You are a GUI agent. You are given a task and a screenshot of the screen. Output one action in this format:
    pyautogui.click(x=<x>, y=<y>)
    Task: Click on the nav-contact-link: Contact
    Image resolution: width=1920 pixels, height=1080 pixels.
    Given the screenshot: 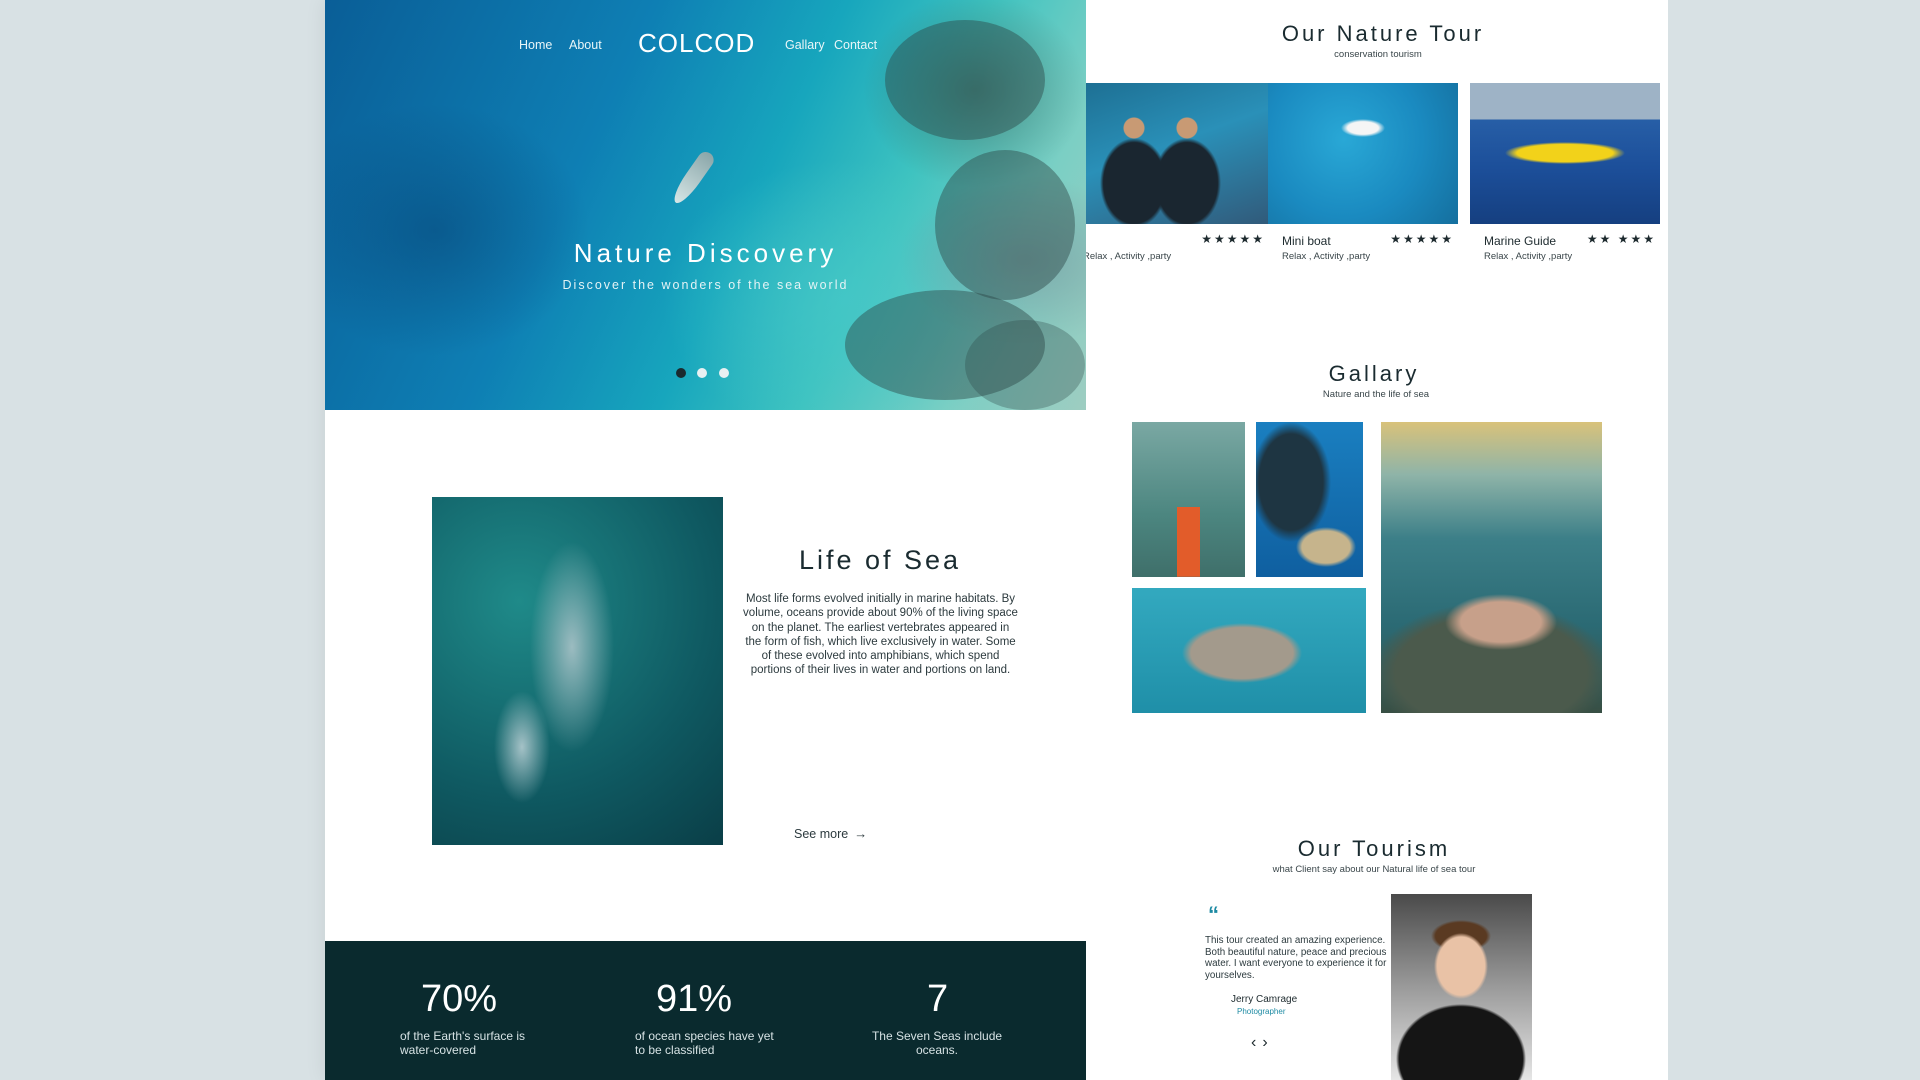 What is the action you would take?
    pyautogui.click(x=855, y=45)
    